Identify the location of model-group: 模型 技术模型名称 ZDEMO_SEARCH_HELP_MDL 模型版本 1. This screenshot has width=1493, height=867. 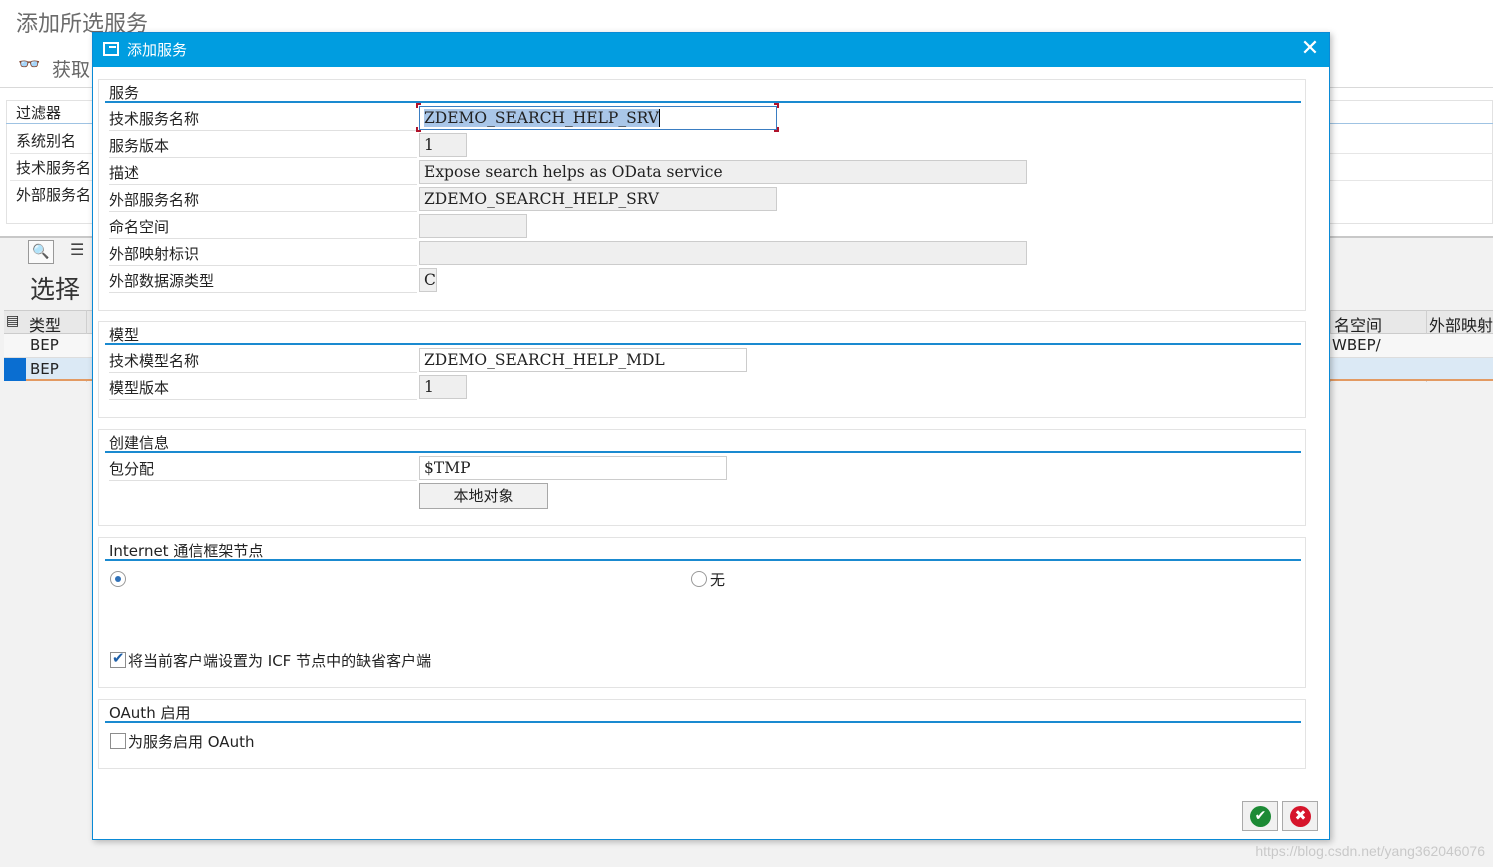
(702, 369).